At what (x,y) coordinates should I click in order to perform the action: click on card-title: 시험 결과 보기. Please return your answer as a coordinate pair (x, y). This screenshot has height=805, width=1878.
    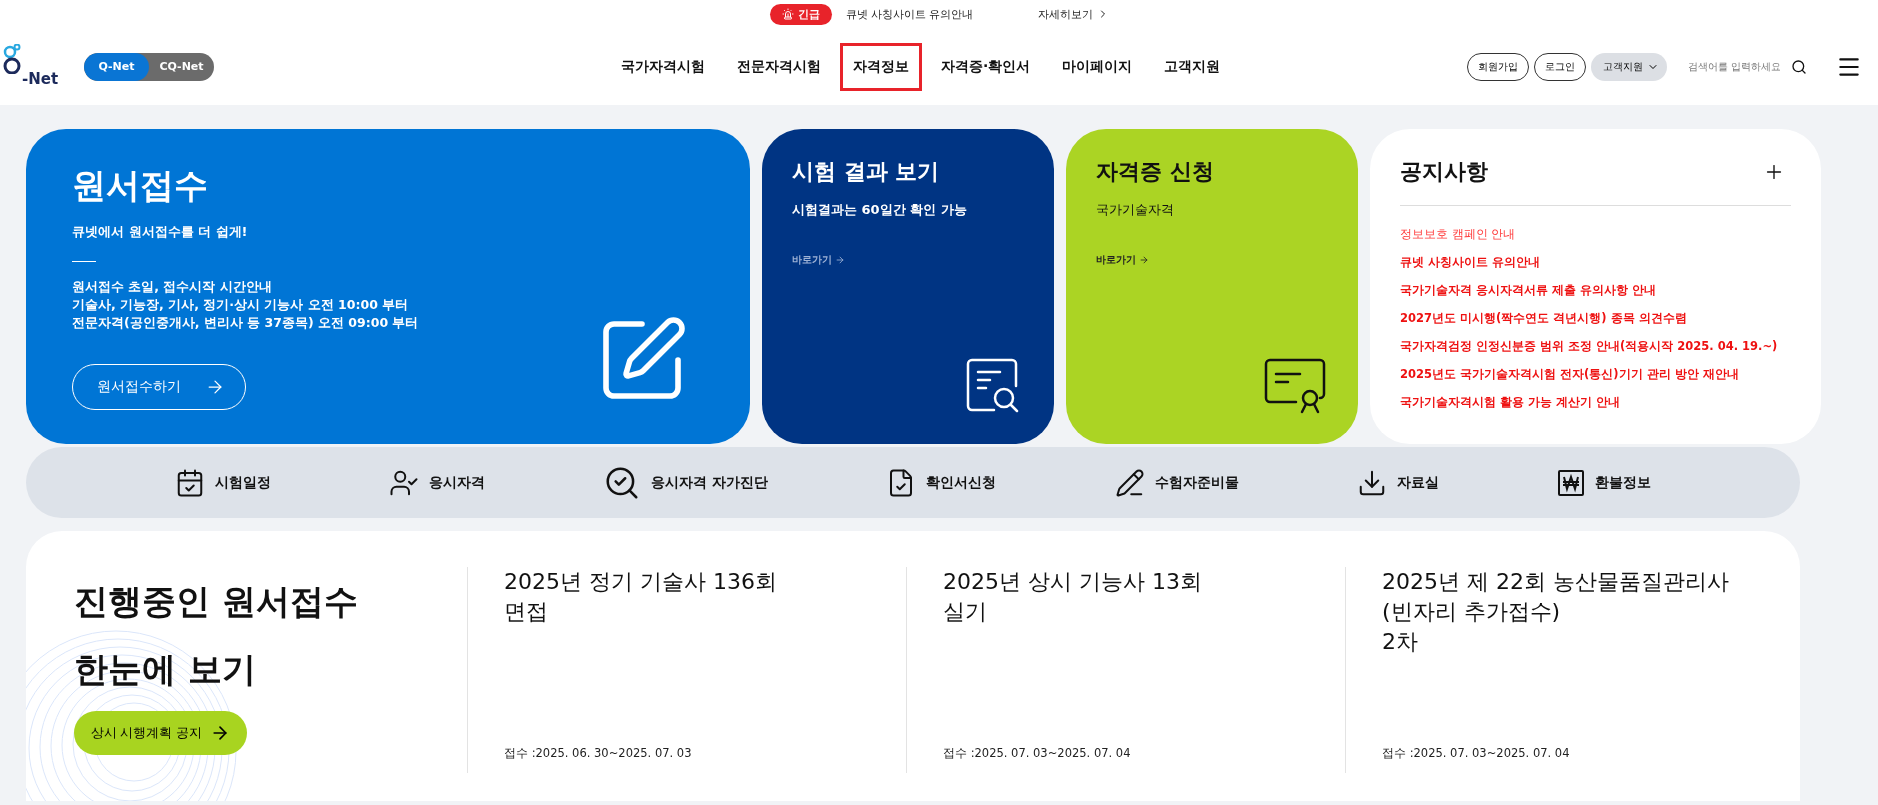
    Looking at the image, I should click on (866, 172).